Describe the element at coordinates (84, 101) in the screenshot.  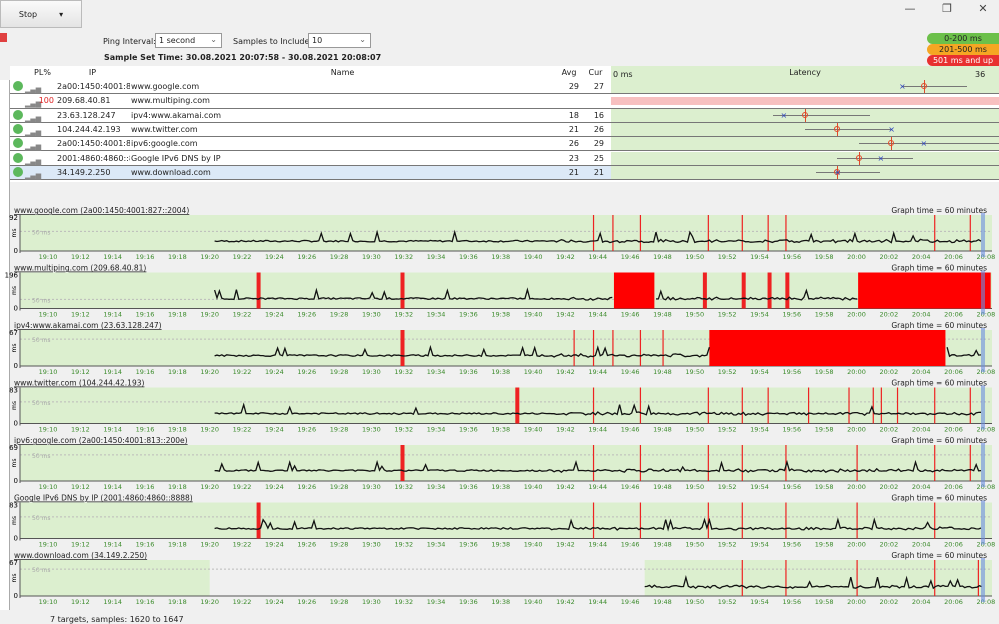
I see `ip-value: 209.68.40.81` at that location.